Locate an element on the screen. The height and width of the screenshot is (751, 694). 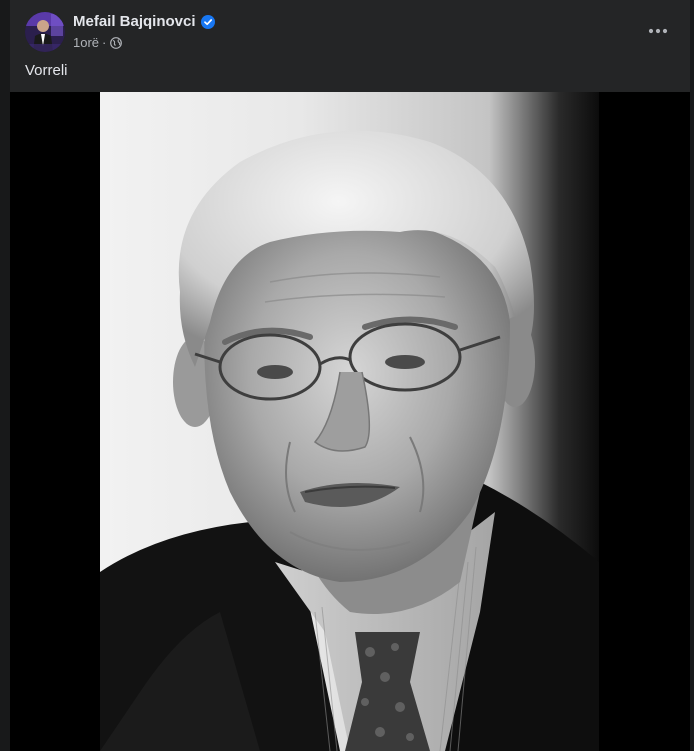
post-text: Vorreli is located at coordinates (46, 70).